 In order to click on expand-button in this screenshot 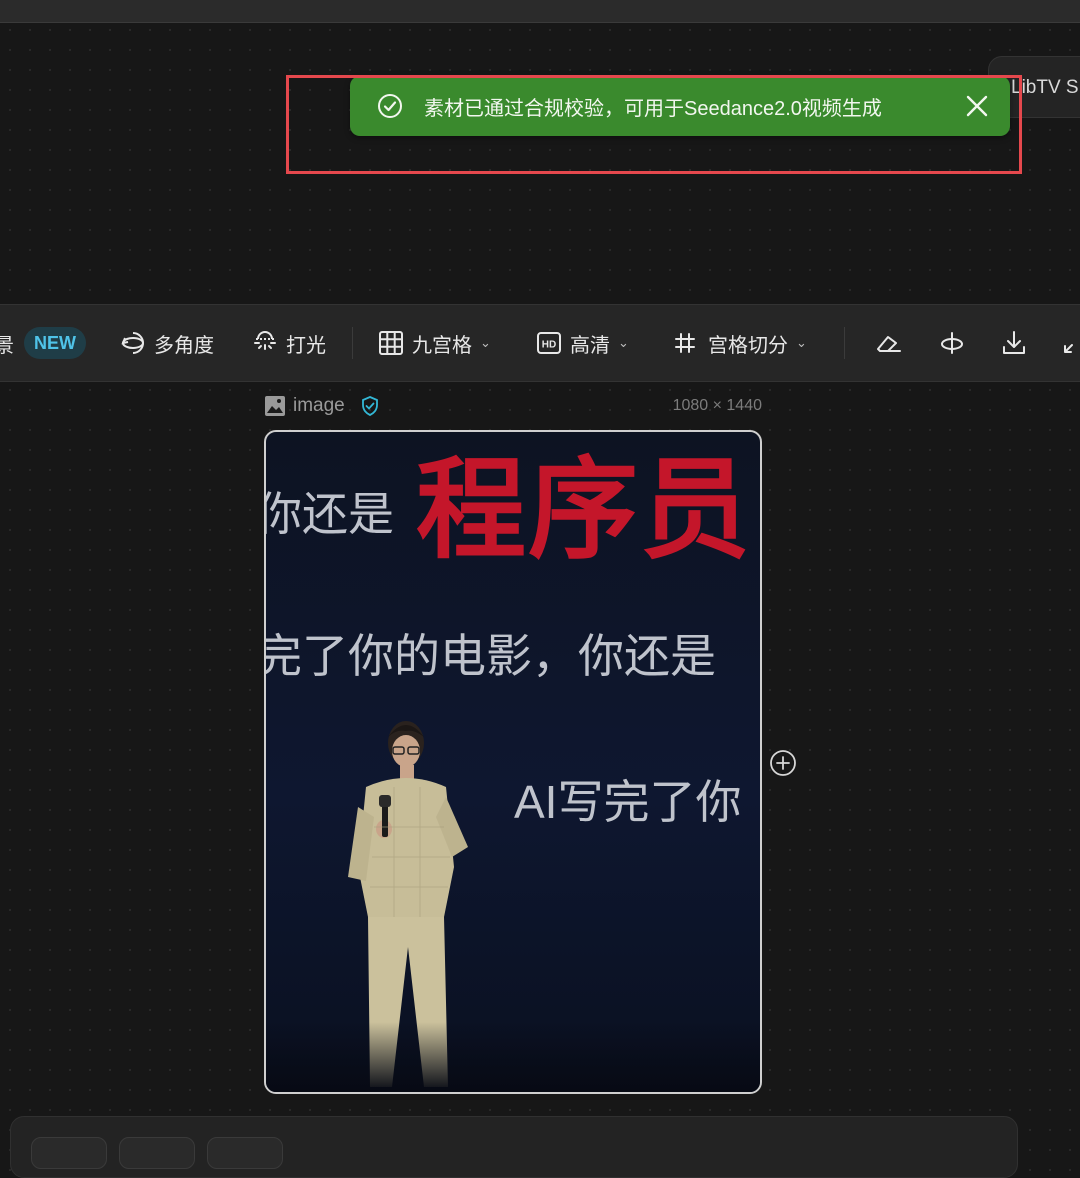, I will do `click(1071, 343)`.